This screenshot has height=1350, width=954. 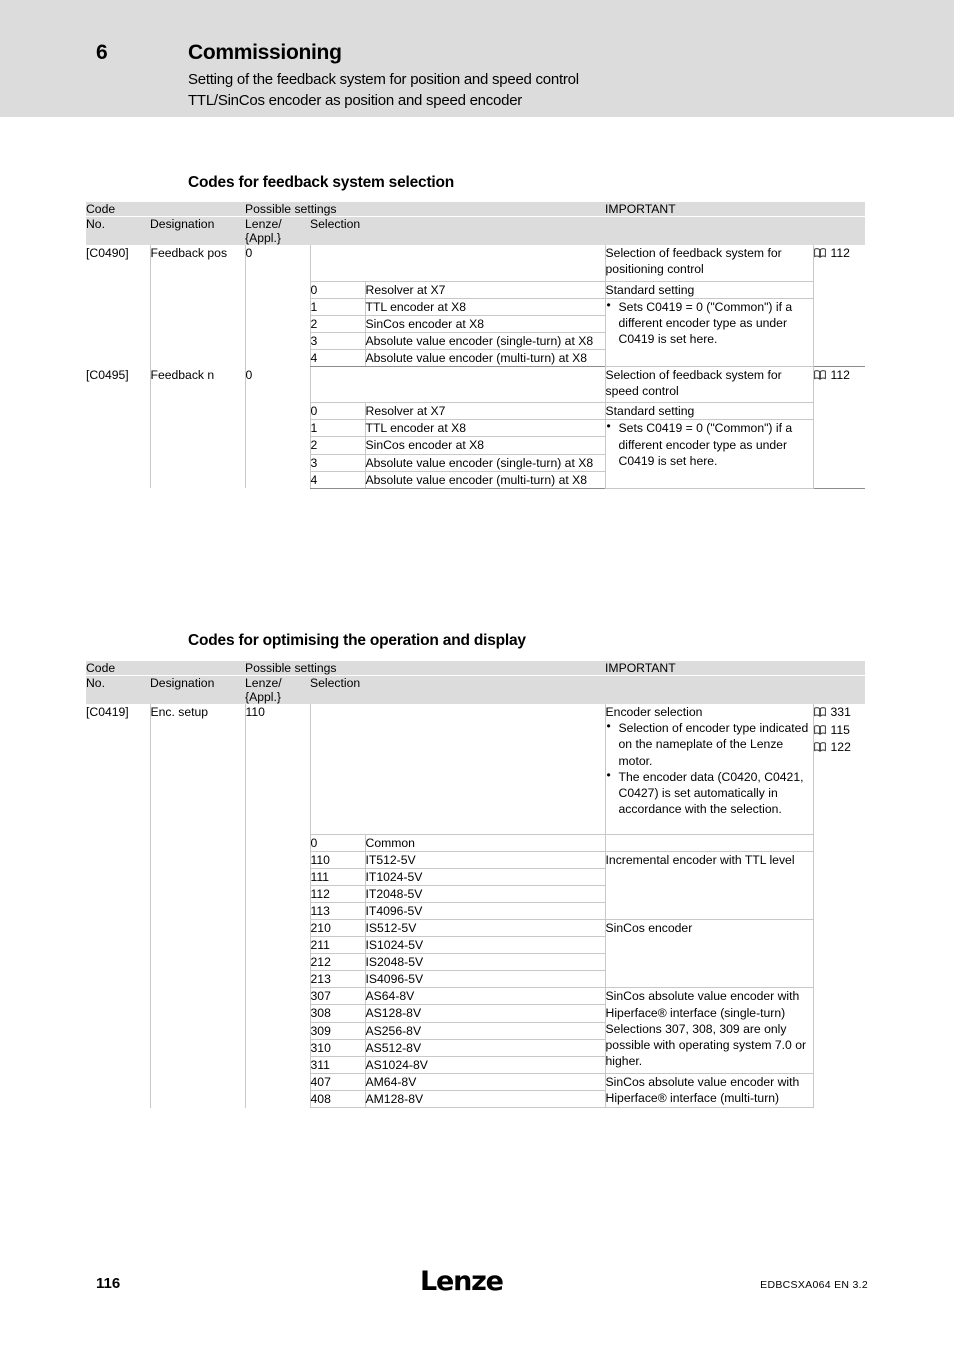 What do you see at coordinates (337, 996) in the screenshot?
I see `selection-value: 307` at bounding box center [337, 996].